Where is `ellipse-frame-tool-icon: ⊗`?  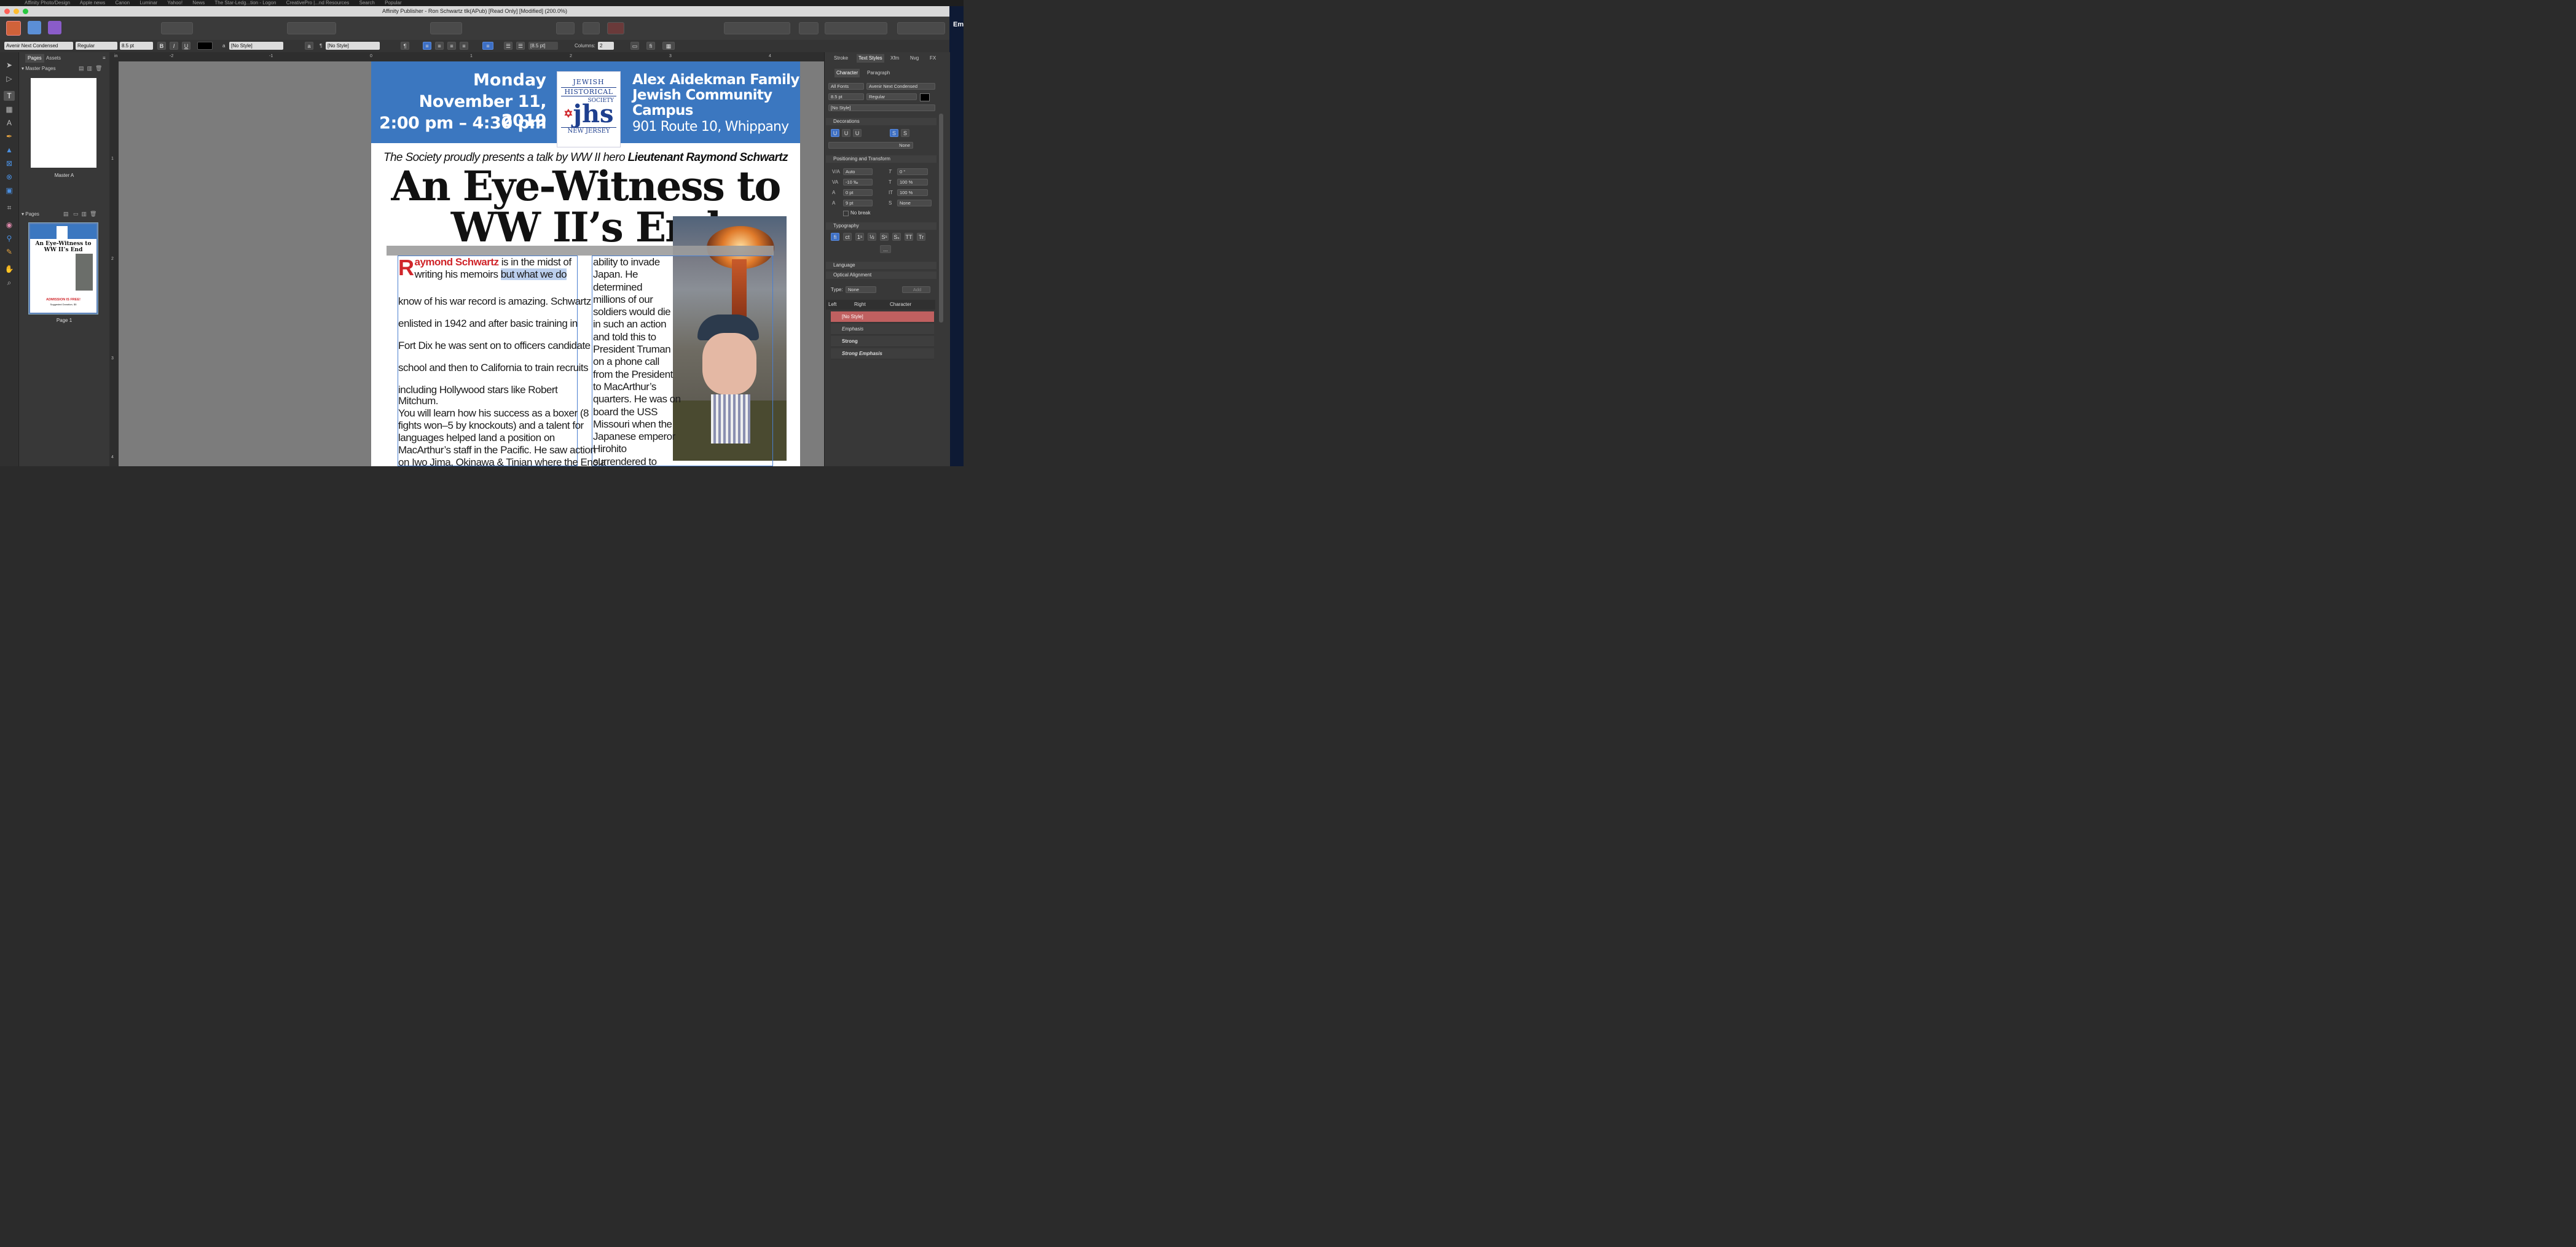
ellipse-frame-tool-icon: ⊗ is located at coordinates (9, 177).